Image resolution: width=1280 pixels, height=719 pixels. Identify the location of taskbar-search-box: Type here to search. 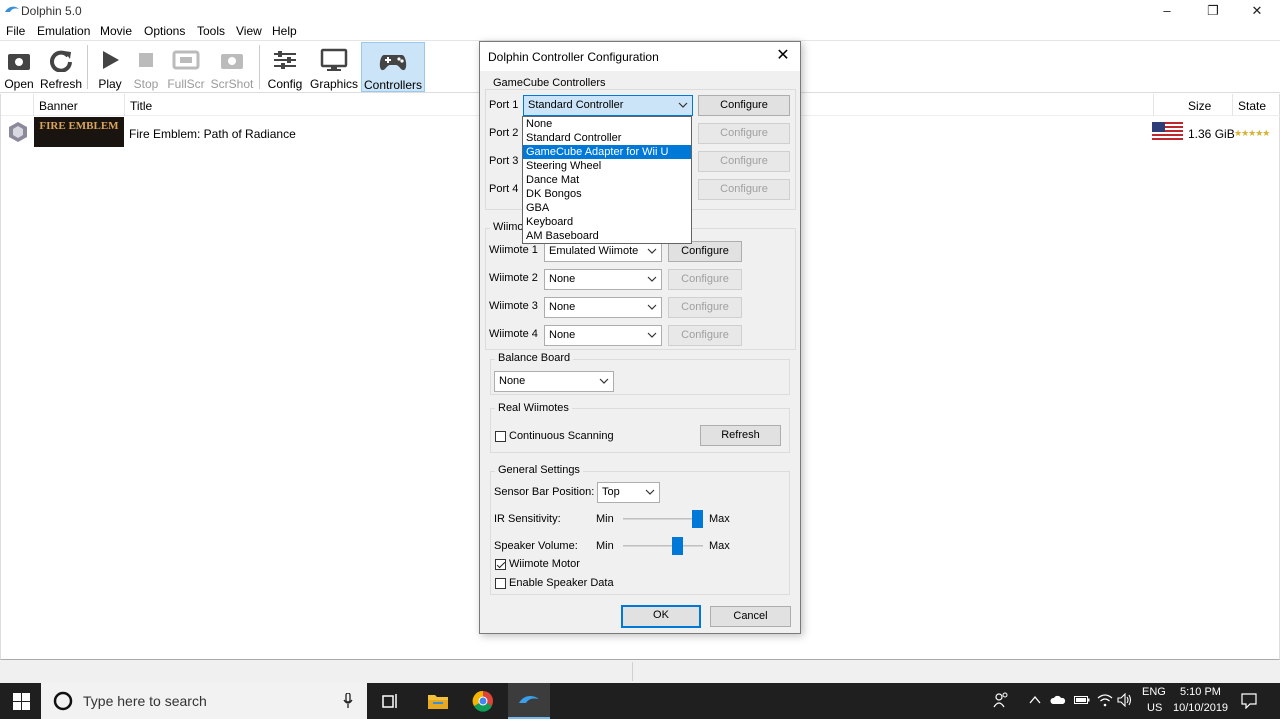
(204, 701).